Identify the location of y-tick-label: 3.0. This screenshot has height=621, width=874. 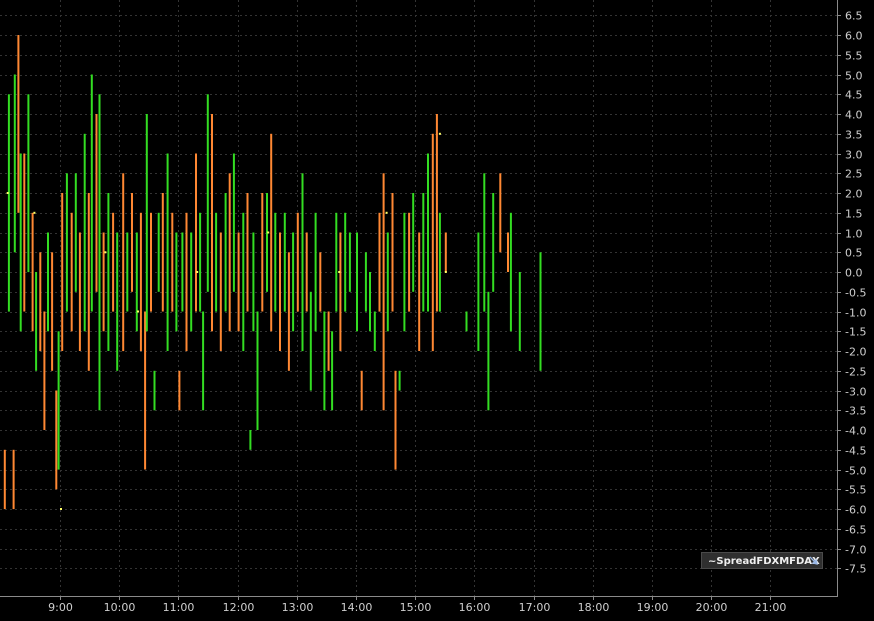
(854, 155).